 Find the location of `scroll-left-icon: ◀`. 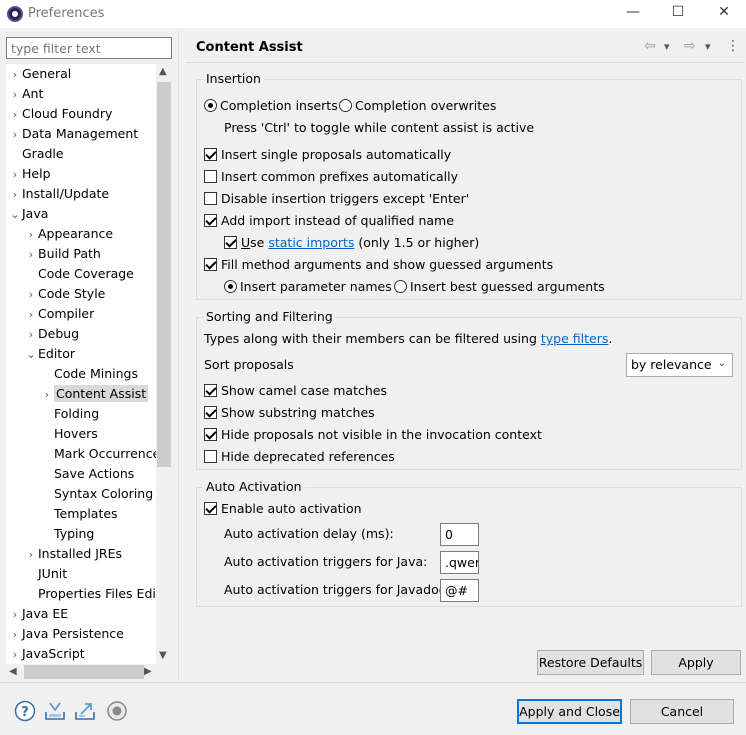

scroll-left-icon: ◀ is located at coordinates (13, 671).